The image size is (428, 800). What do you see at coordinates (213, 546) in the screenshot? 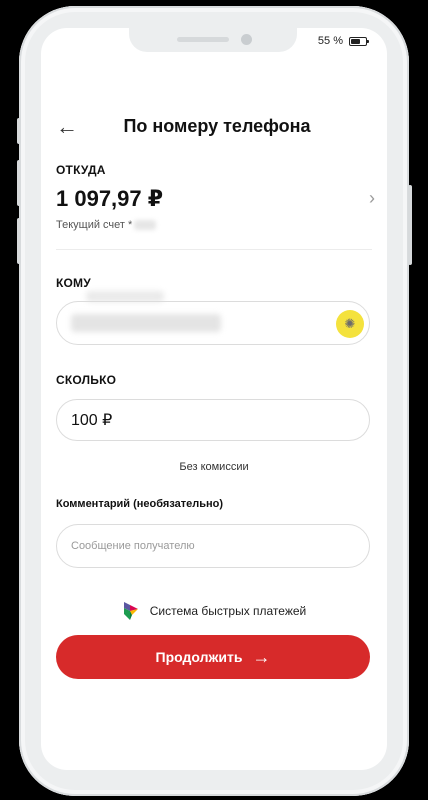
I see `comment-input: Сообщение получателю` at bounding box center [213, 546].